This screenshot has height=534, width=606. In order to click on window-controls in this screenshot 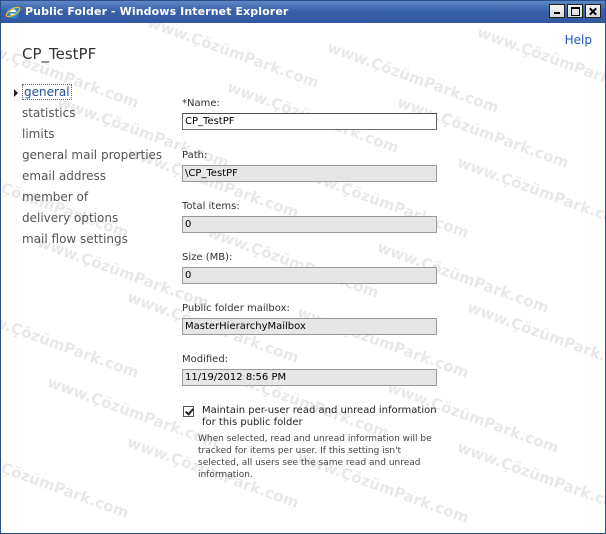, I will do `click(575, 12)`.